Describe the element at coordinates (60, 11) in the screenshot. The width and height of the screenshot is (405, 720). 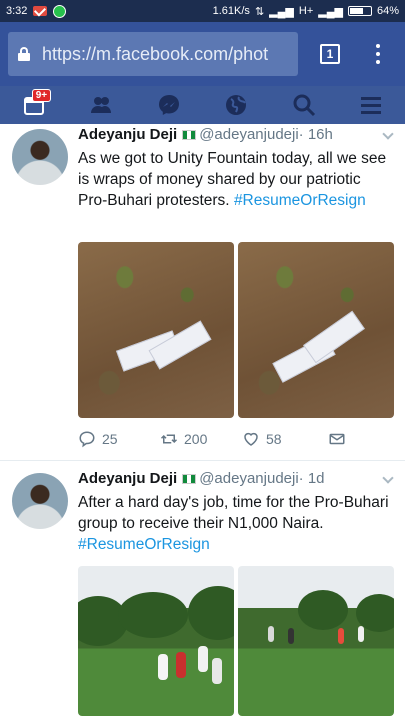
I see `whatsapp-icon` at that location.